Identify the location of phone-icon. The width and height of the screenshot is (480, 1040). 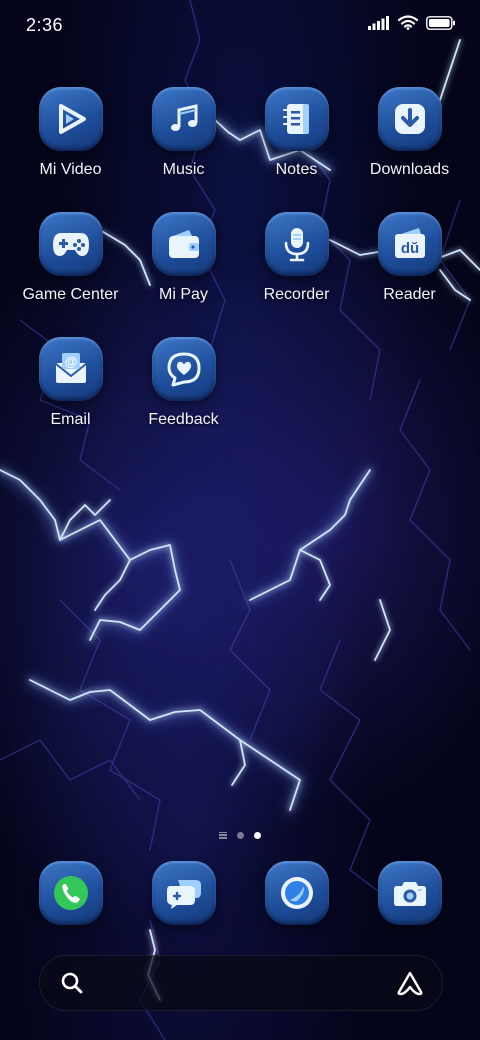
(70, 893).